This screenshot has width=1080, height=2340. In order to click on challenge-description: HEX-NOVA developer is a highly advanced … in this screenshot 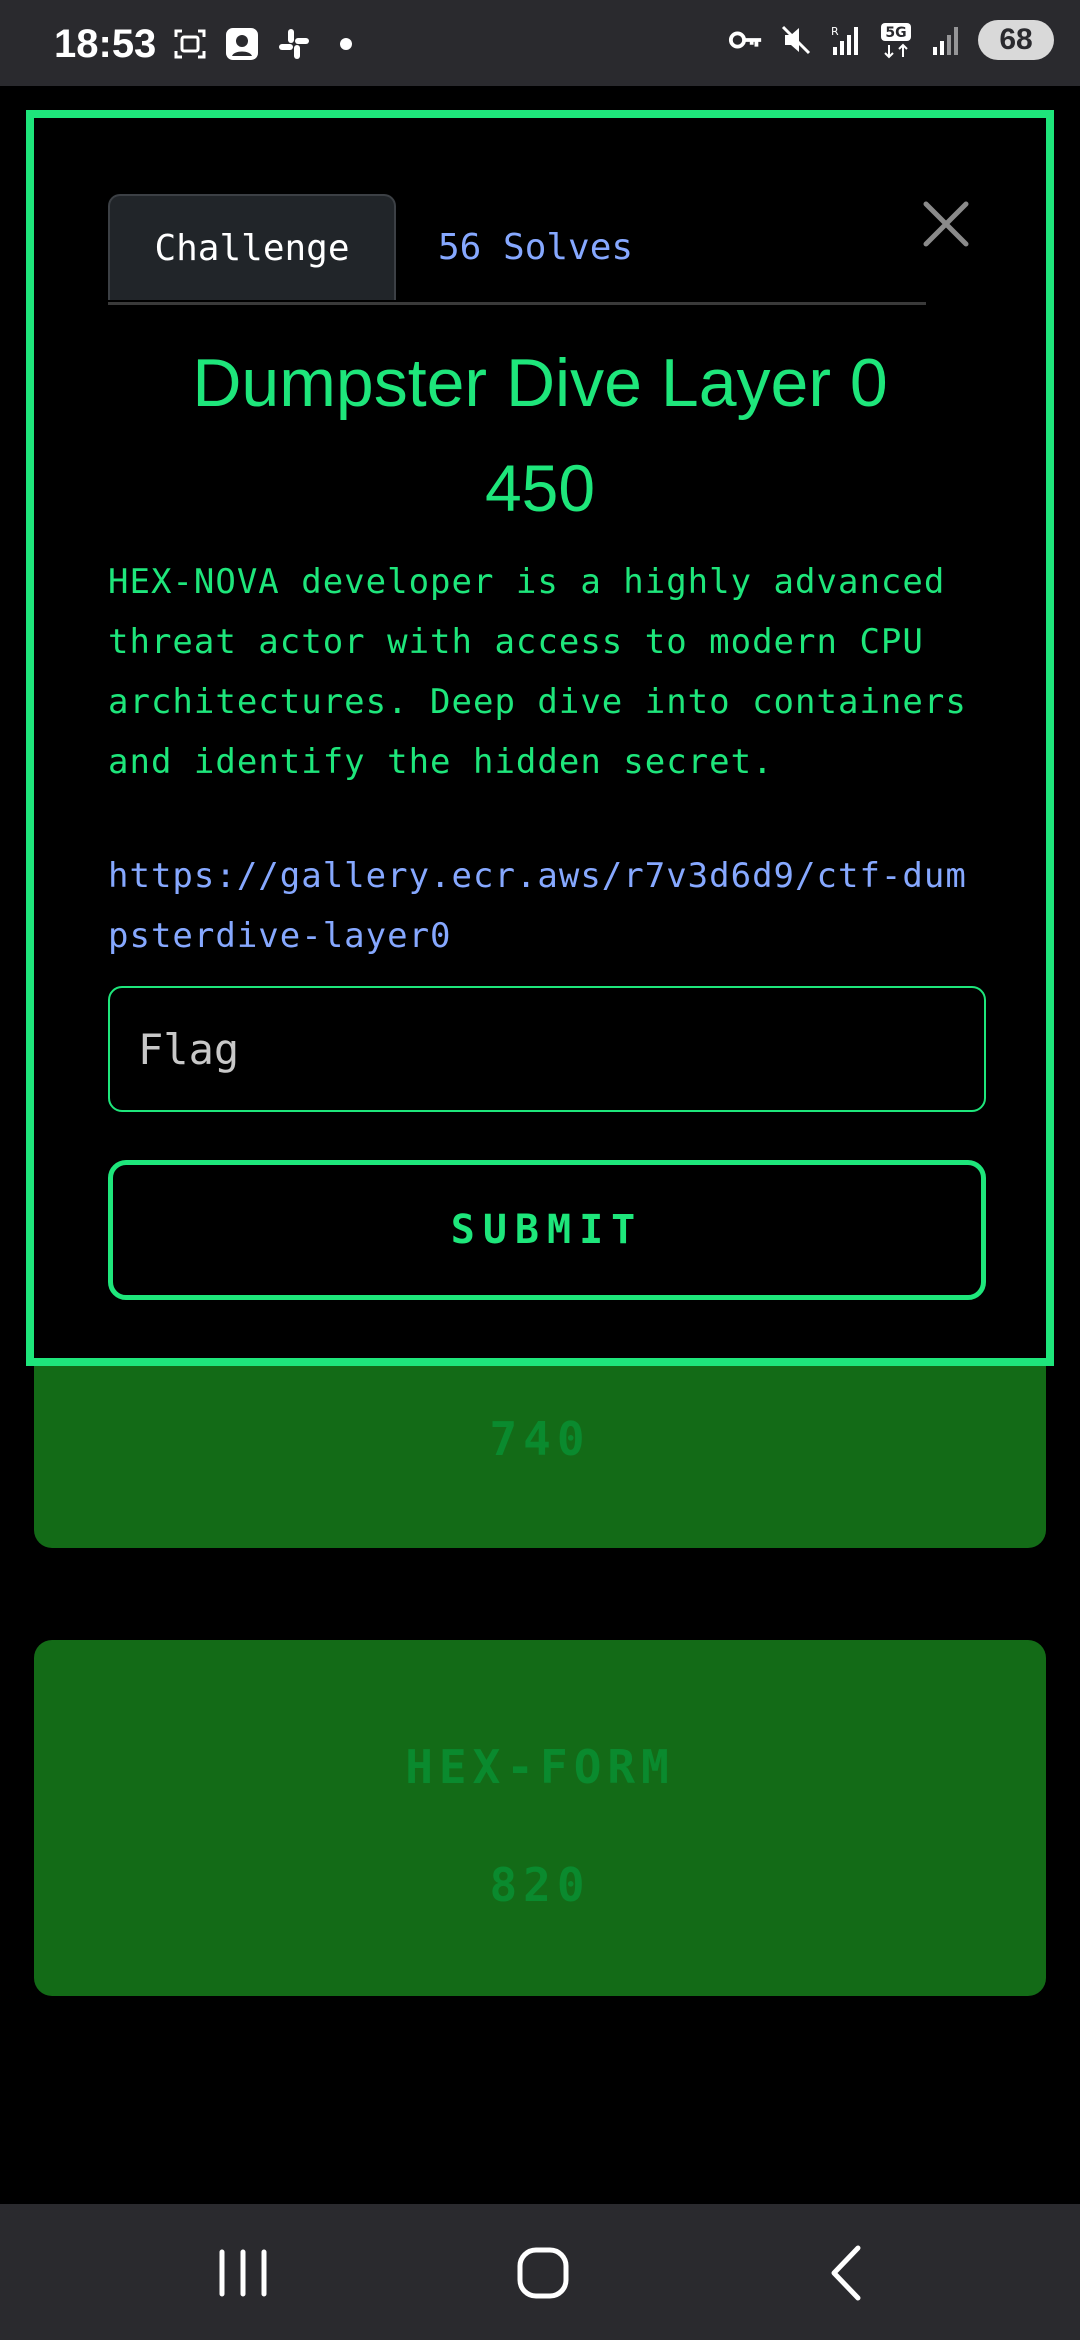, I will do `click(537, 672)`.